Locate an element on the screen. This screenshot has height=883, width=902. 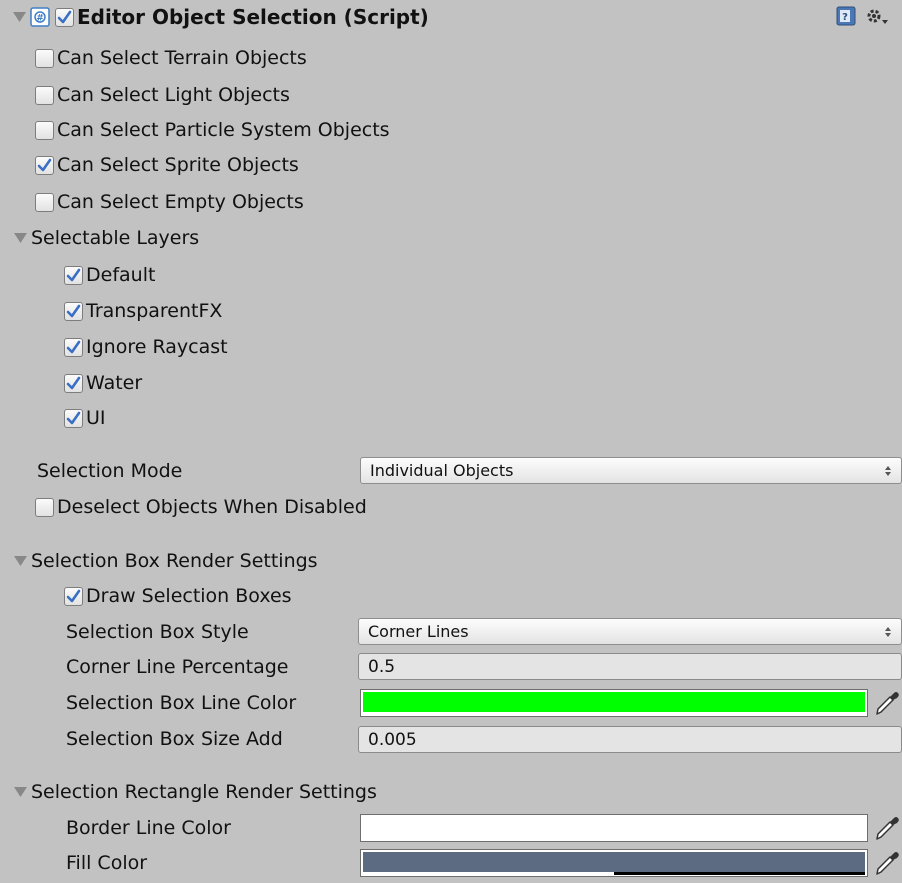
field-label: Fill Color is located at coordinates (107, 863).